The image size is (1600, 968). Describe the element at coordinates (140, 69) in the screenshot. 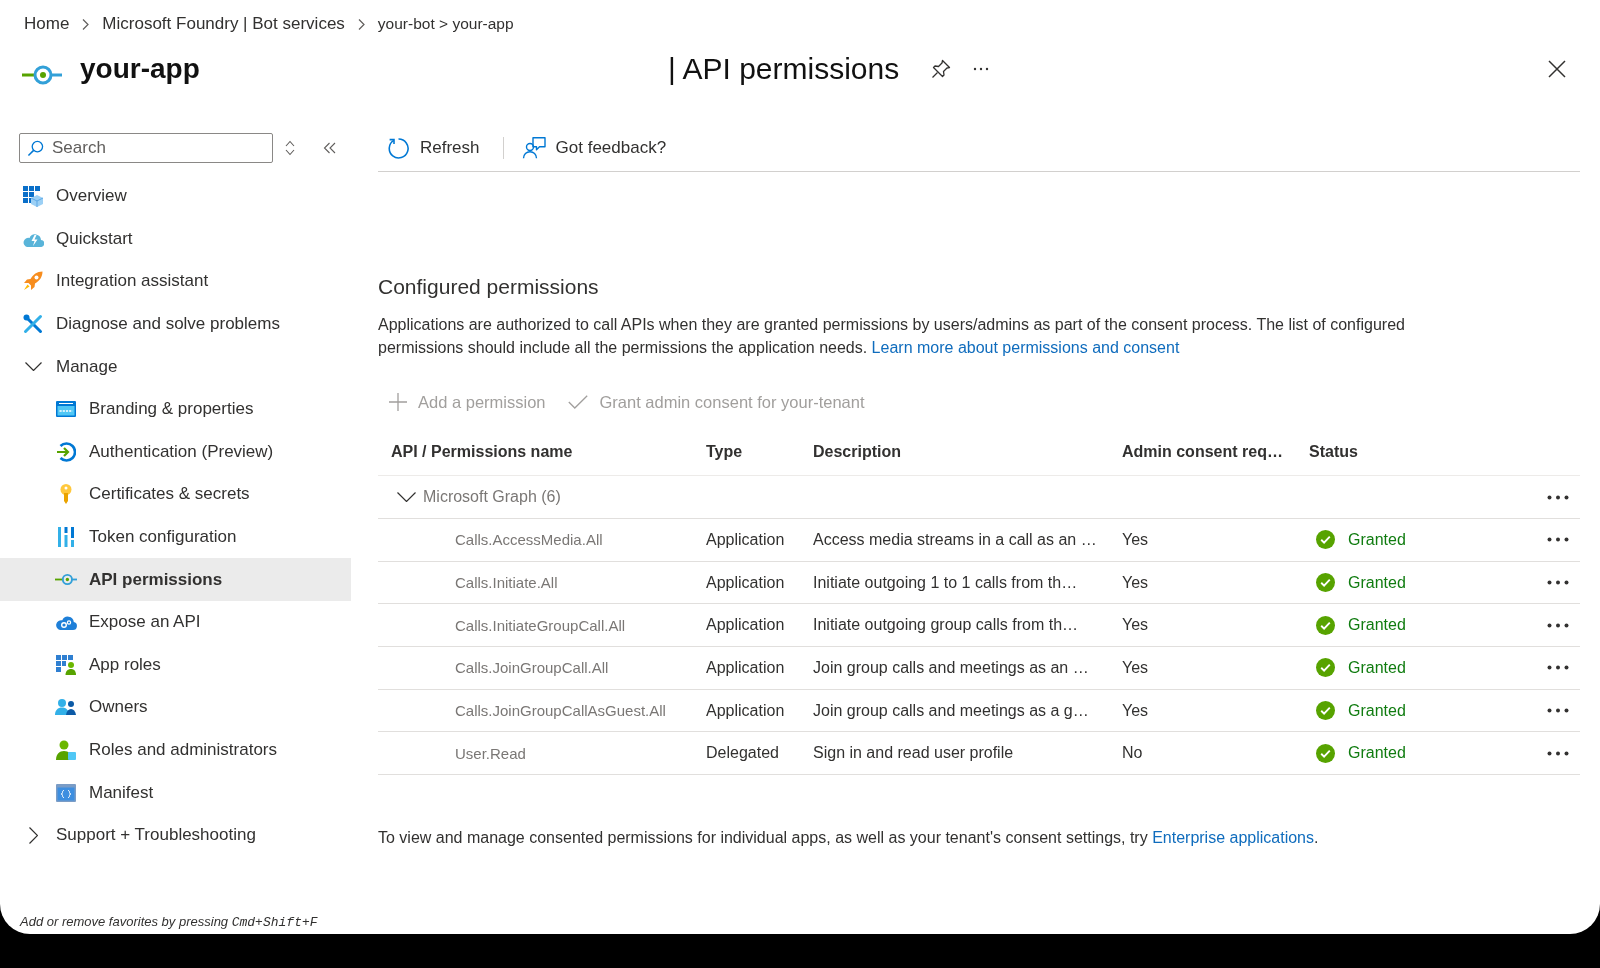

I see `page-title: your-app` at that location.